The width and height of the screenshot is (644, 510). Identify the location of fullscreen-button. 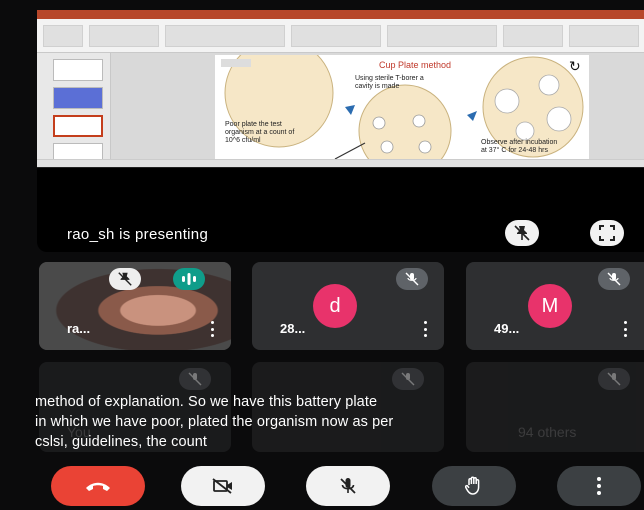
(607, 233).